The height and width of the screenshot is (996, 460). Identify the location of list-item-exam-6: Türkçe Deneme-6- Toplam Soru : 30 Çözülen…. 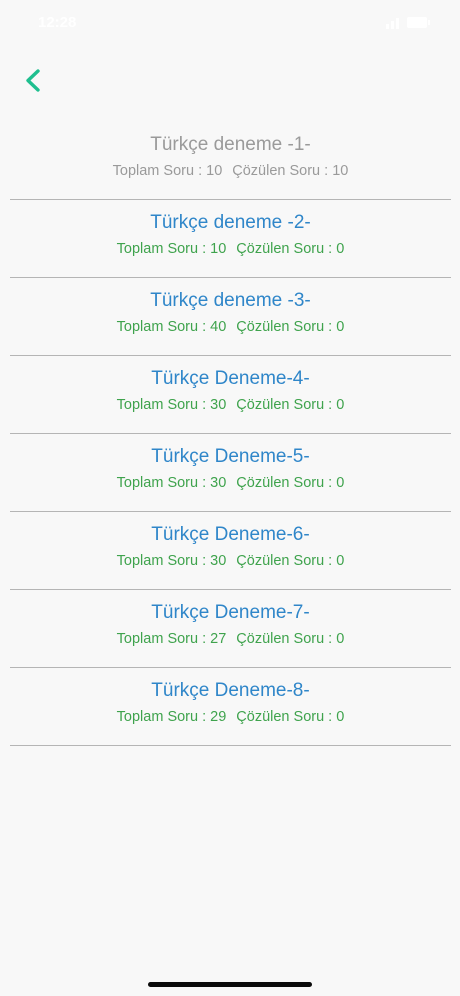
(230, 551).